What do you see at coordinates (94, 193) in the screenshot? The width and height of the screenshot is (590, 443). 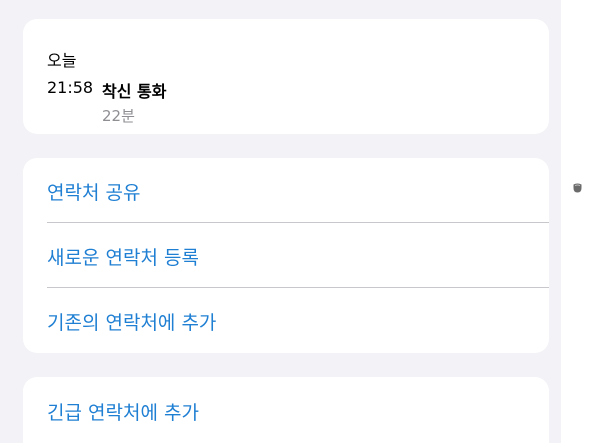 I see `share-contact-label: 연락처 공유` at bounding box center [94, 193].